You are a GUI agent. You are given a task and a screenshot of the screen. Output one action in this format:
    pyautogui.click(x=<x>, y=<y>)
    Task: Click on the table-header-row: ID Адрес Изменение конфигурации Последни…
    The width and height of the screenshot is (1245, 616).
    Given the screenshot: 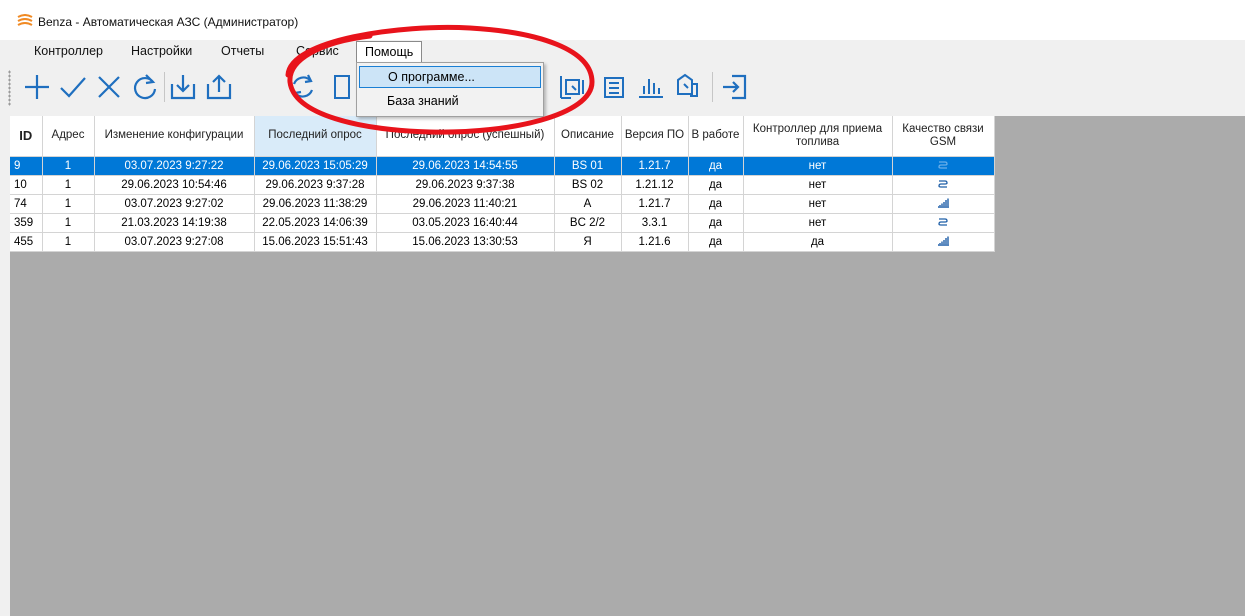 What is the action you would take?
    pyautogui.click(x=502, y=136)
    